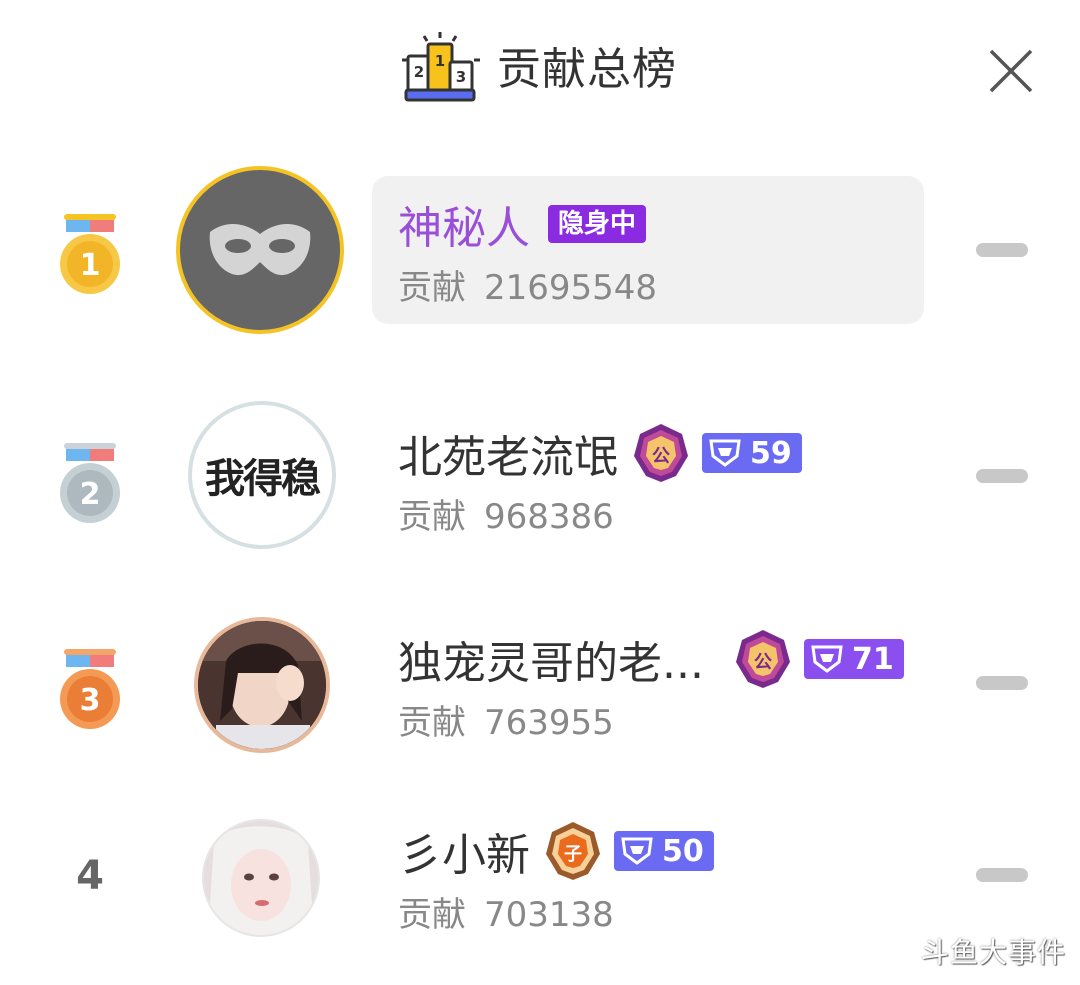  I want to click on entry-info: 北苑老流氓 公 59 贡献 968386, so click(600, 481).